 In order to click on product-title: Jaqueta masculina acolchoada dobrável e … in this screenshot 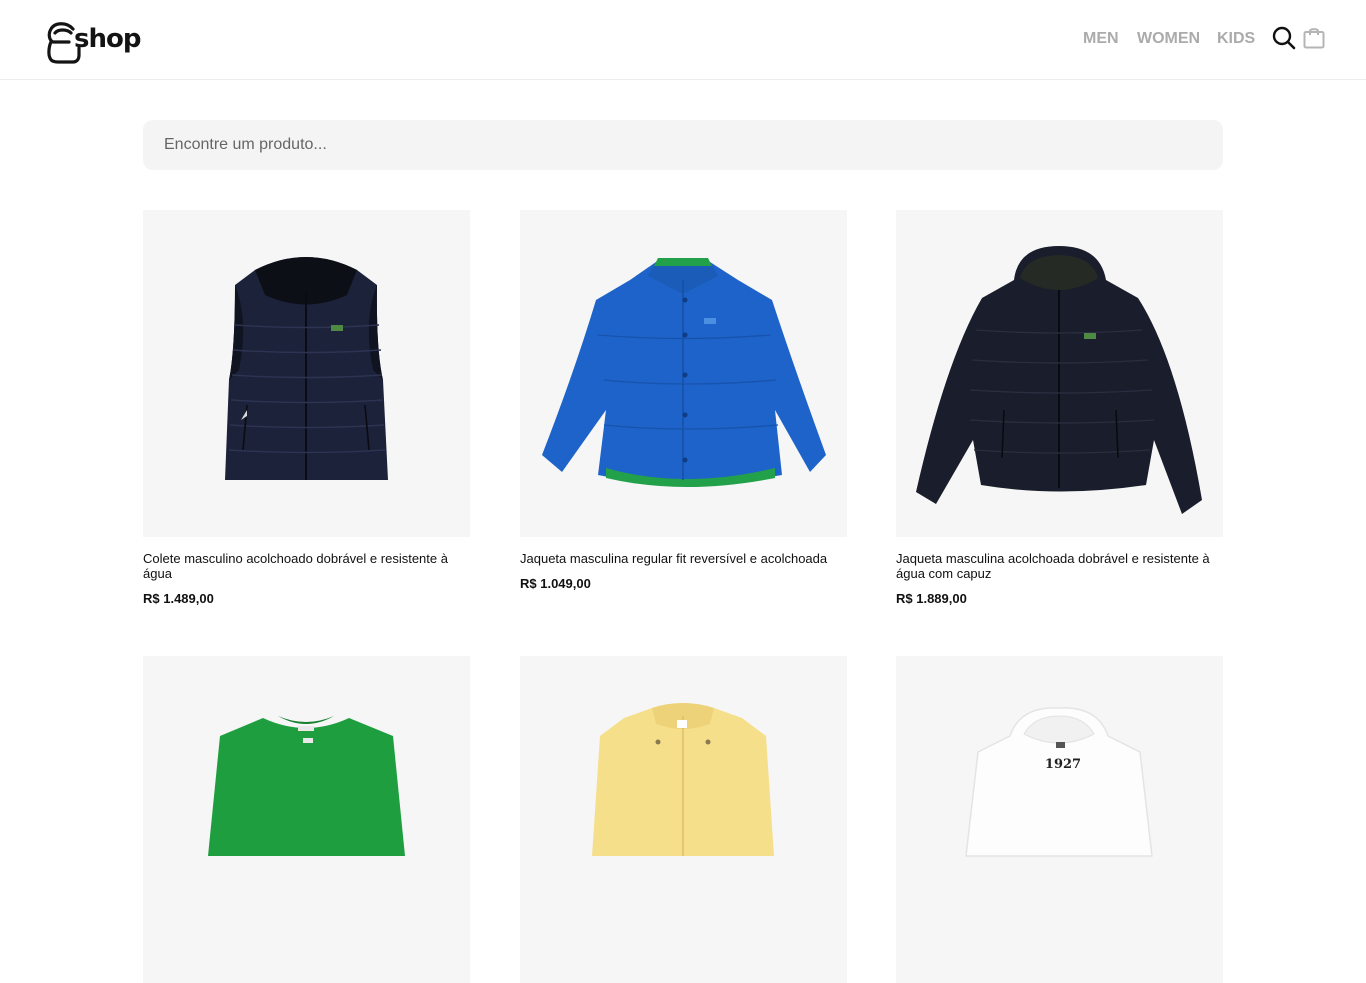, I will do `click(1056, 566)`.